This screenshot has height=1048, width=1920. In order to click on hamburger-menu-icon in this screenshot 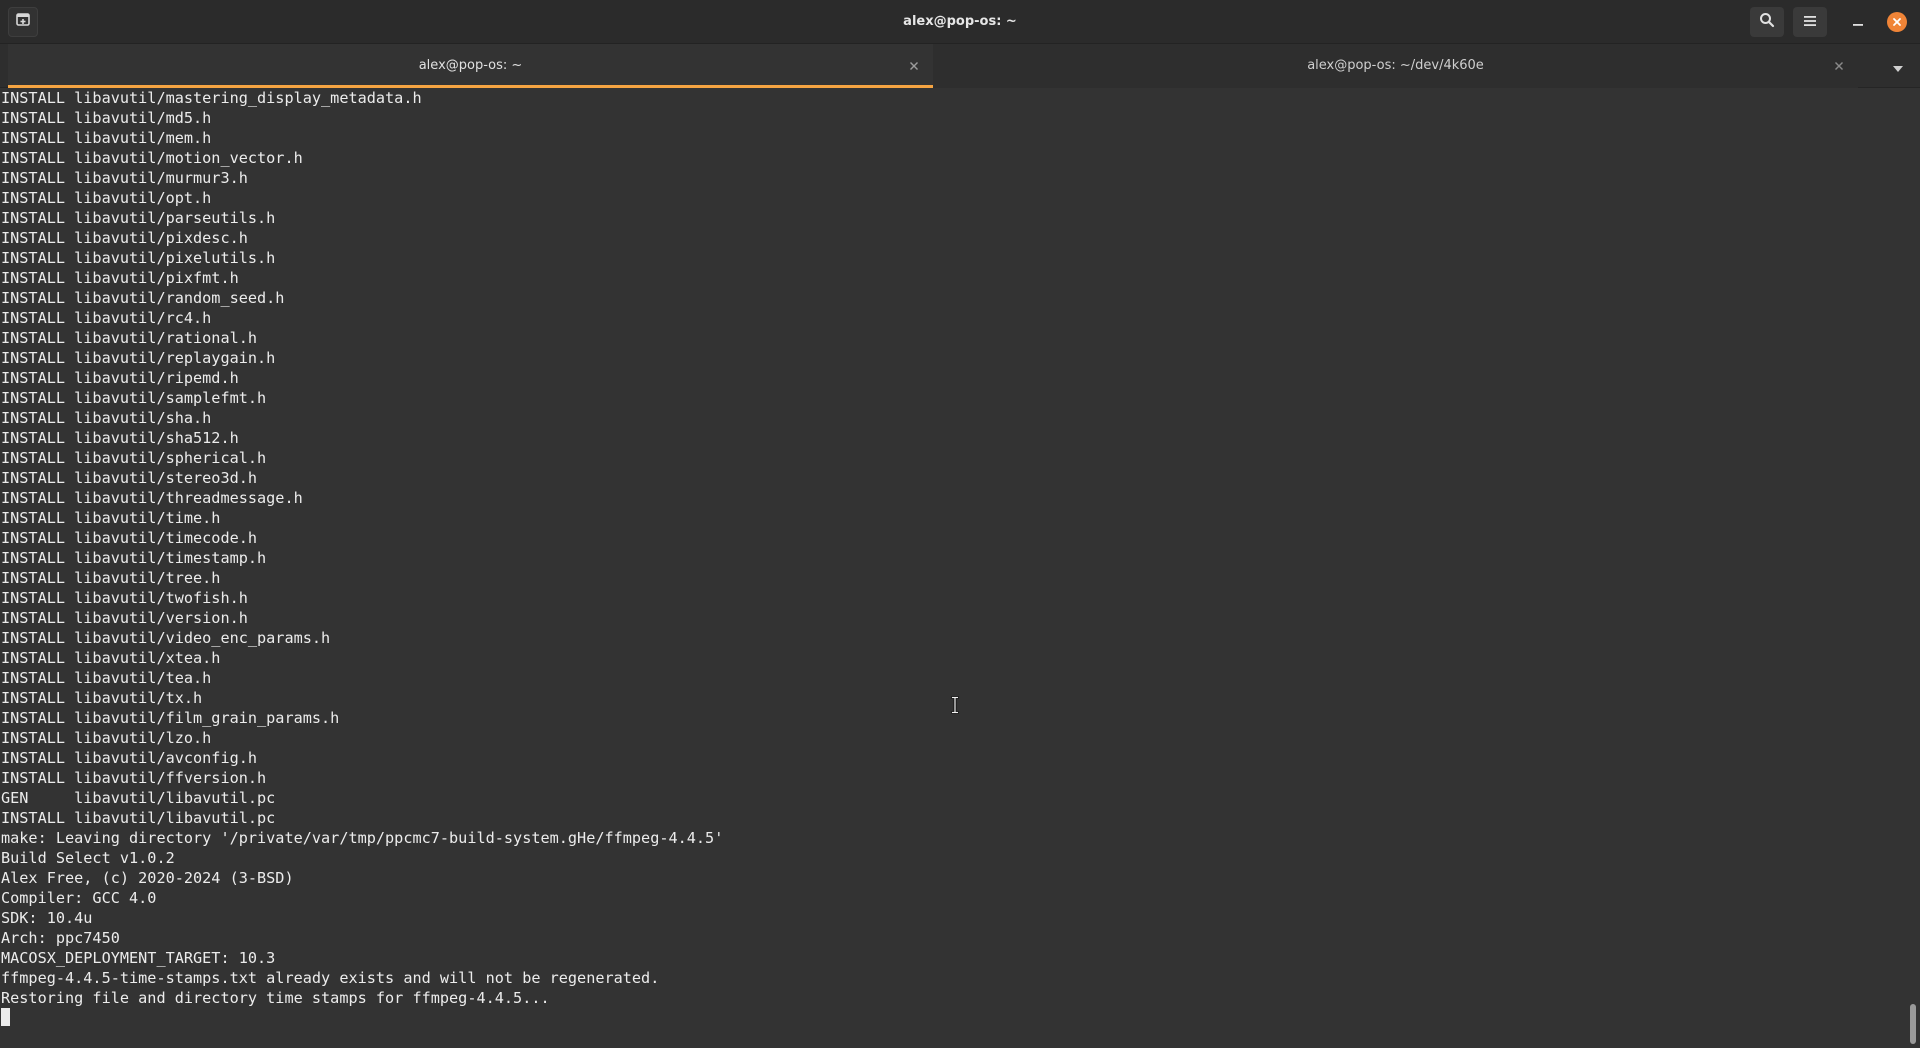, I will do `click(1810, 22)`.